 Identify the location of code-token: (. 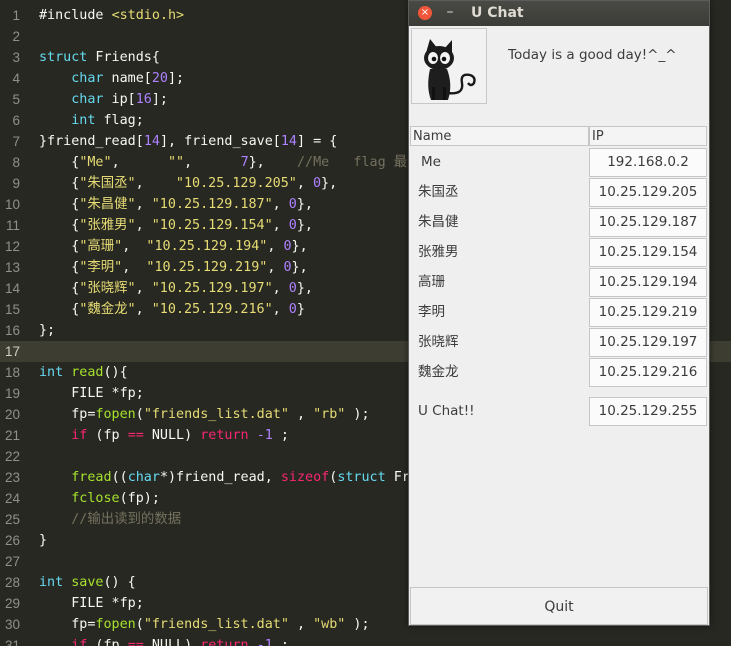
(139, 414).